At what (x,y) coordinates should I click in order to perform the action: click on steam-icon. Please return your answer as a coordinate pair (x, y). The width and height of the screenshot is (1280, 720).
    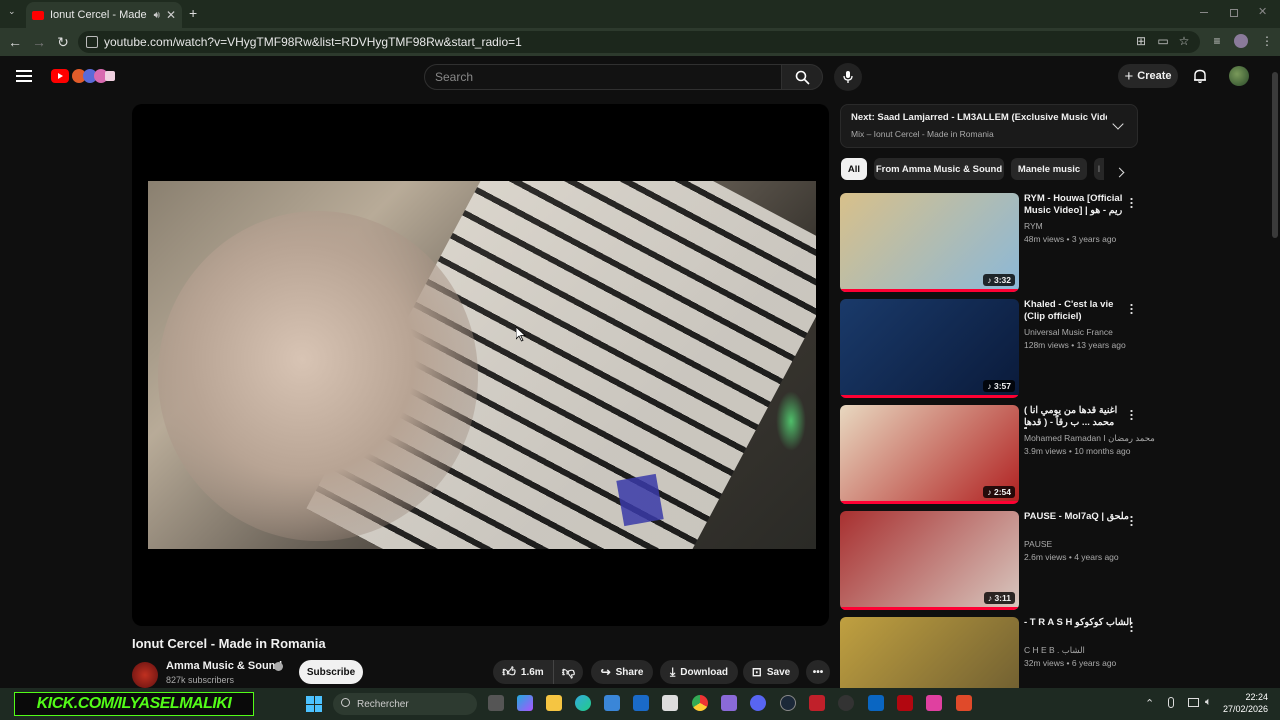
    Looking at the image, I should click on (788, 703).